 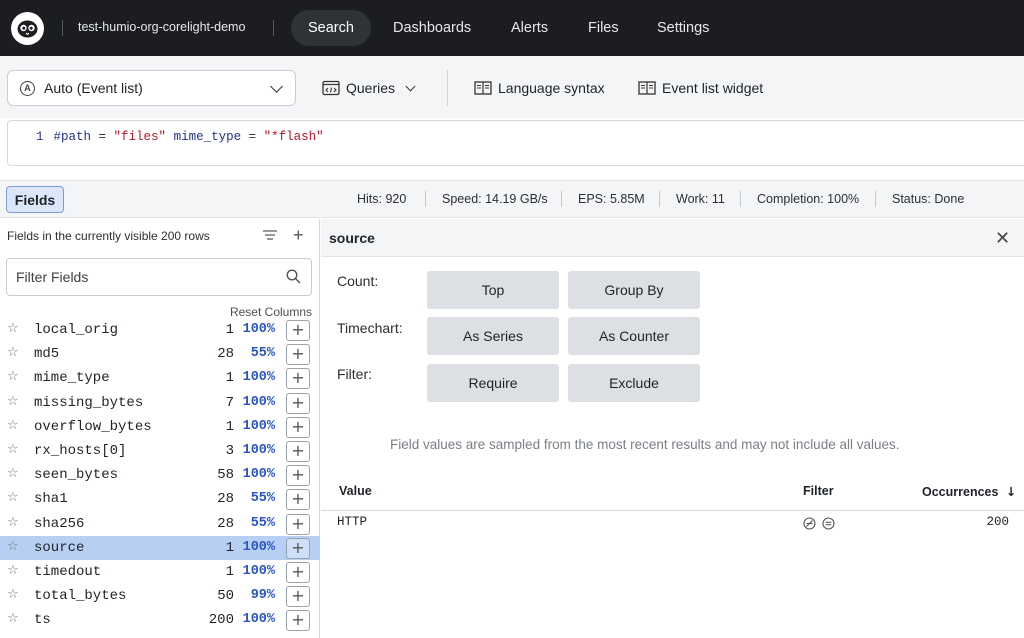 What do you see at coordinates (370, 328) in the screenshot?
I see `timechart-label: Timechart:` at bounding box center [370, 328].